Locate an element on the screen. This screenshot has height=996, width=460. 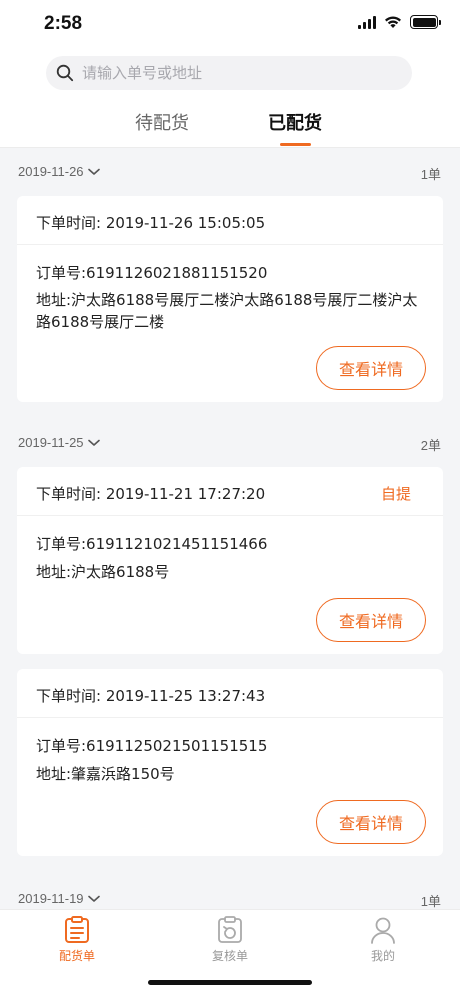
order-address: 地址:肇嘉浜路150号 is located at coordinates (105, 774).